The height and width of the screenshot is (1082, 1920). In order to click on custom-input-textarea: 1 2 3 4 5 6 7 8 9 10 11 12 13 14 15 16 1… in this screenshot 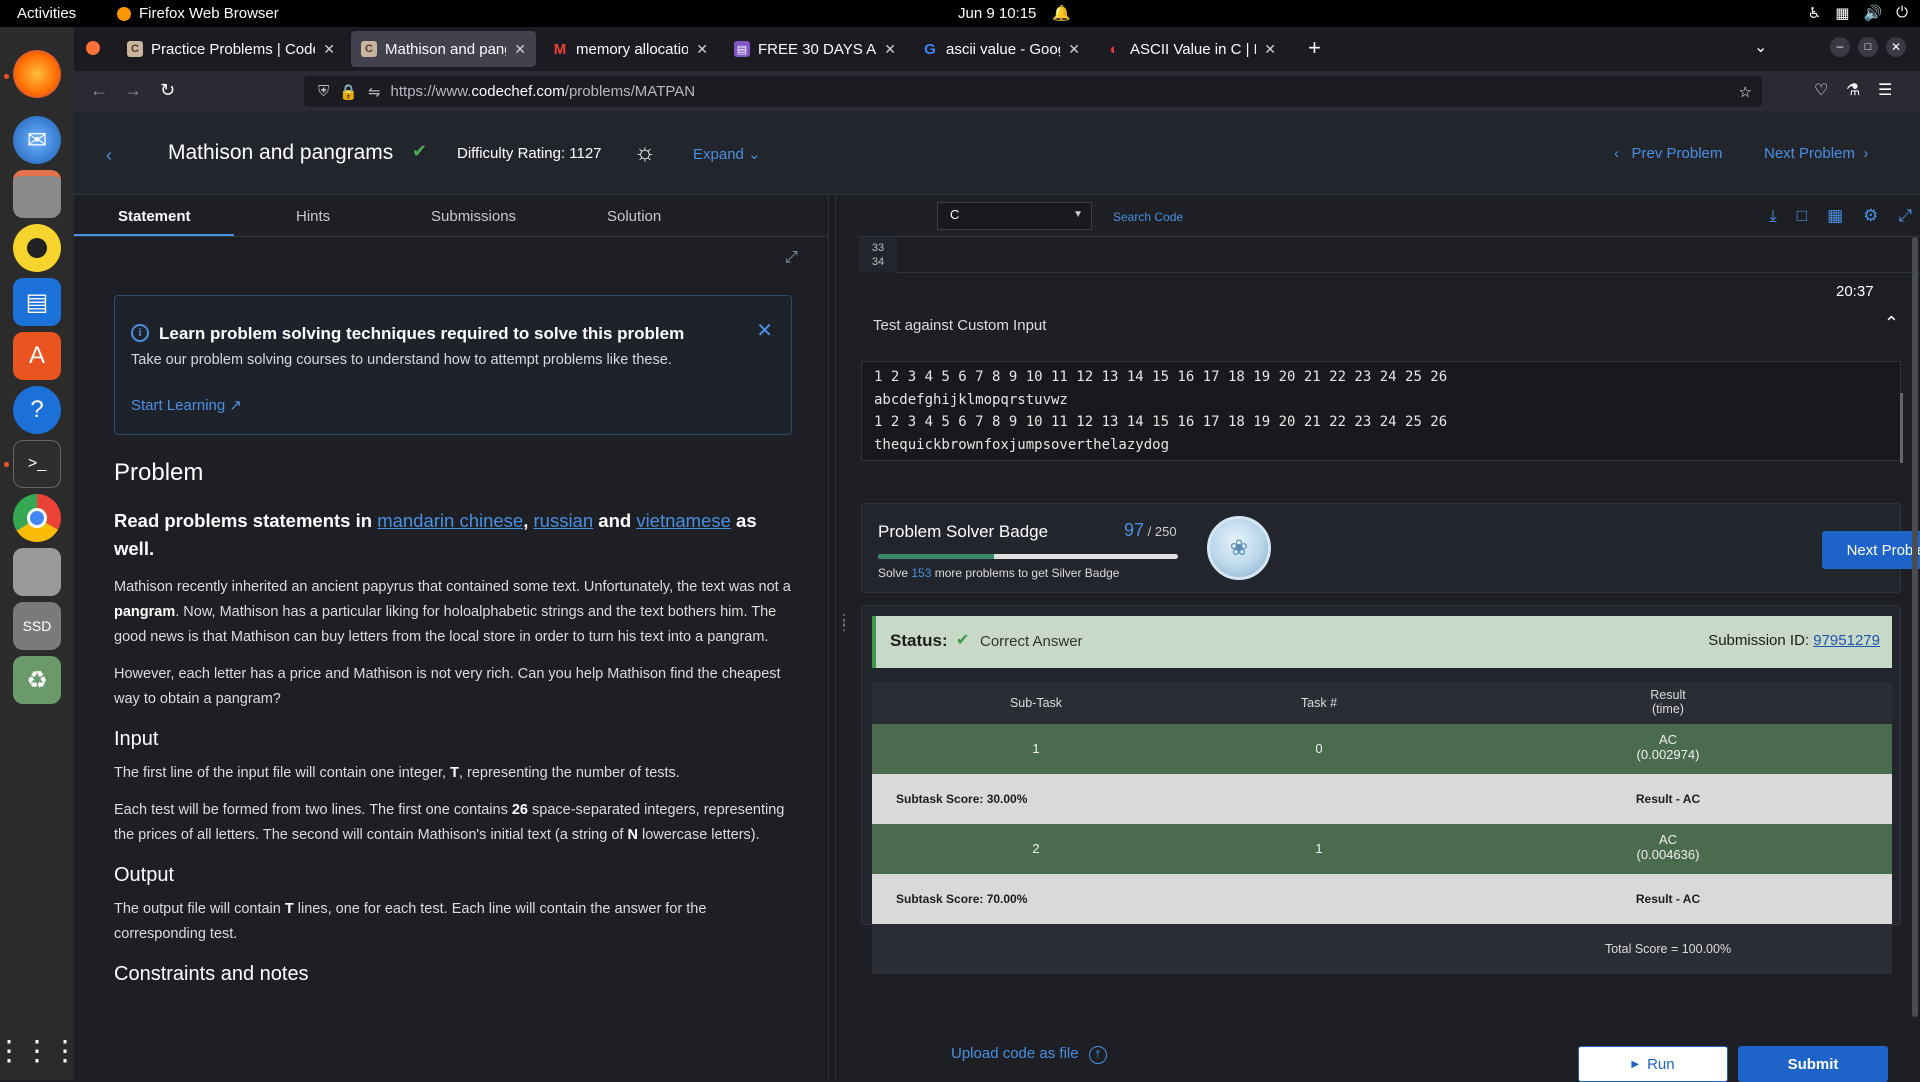, I will do `click(1381, 411)`.